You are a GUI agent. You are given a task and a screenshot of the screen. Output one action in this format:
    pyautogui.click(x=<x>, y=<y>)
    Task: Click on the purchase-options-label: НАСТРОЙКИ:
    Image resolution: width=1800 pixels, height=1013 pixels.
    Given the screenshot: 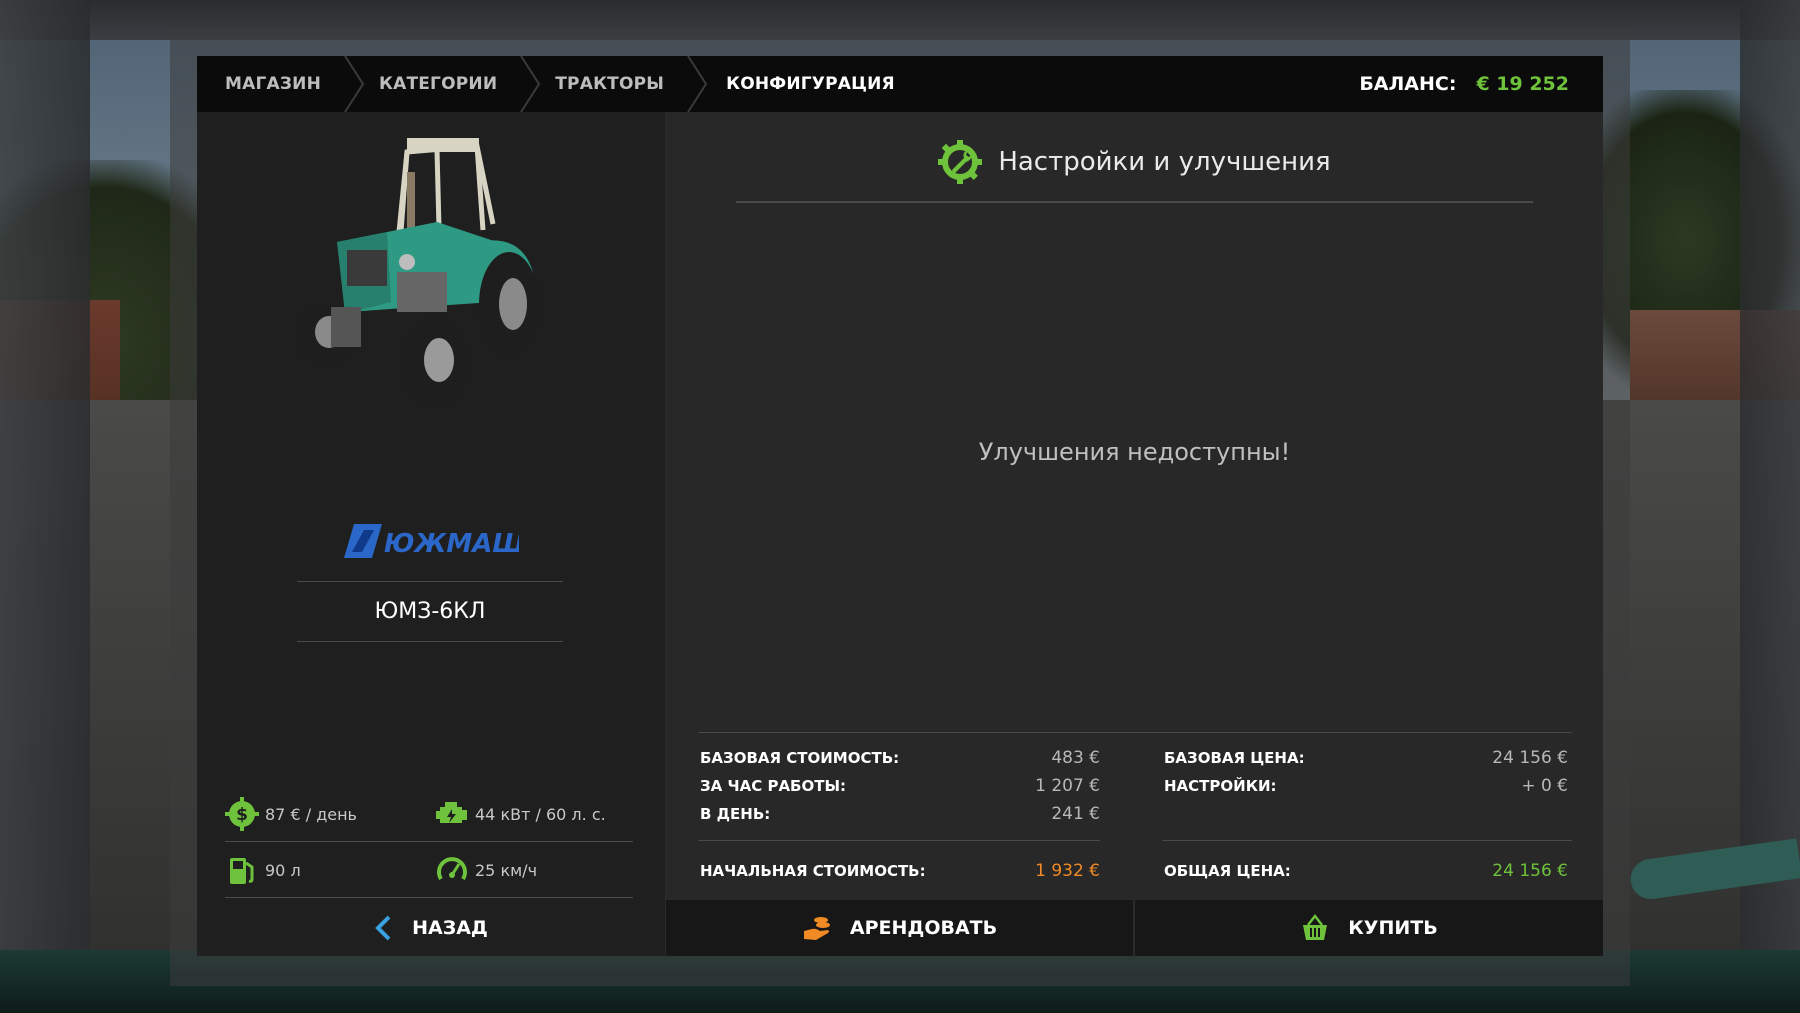 What is the action you would take?
    pyautogui.click(x=1220, y=786)
    